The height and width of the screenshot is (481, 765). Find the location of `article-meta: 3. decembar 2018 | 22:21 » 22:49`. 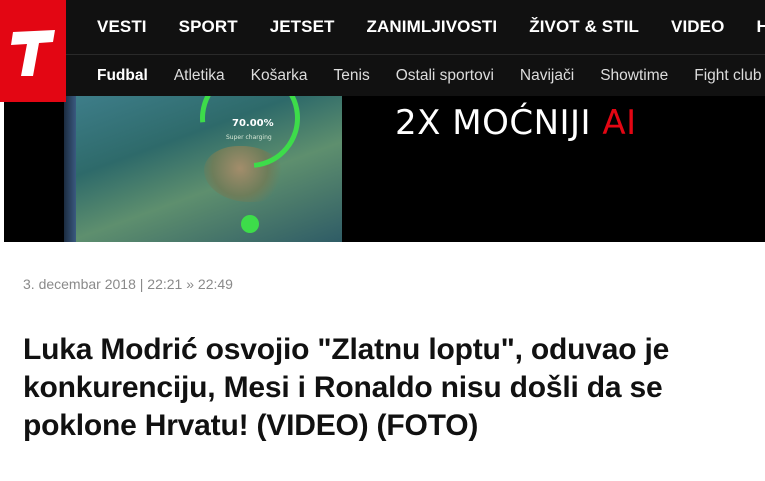

article-meta: 3. decembar 2018 | 22:21 » 22:49 is located at coordinates (128, 284).